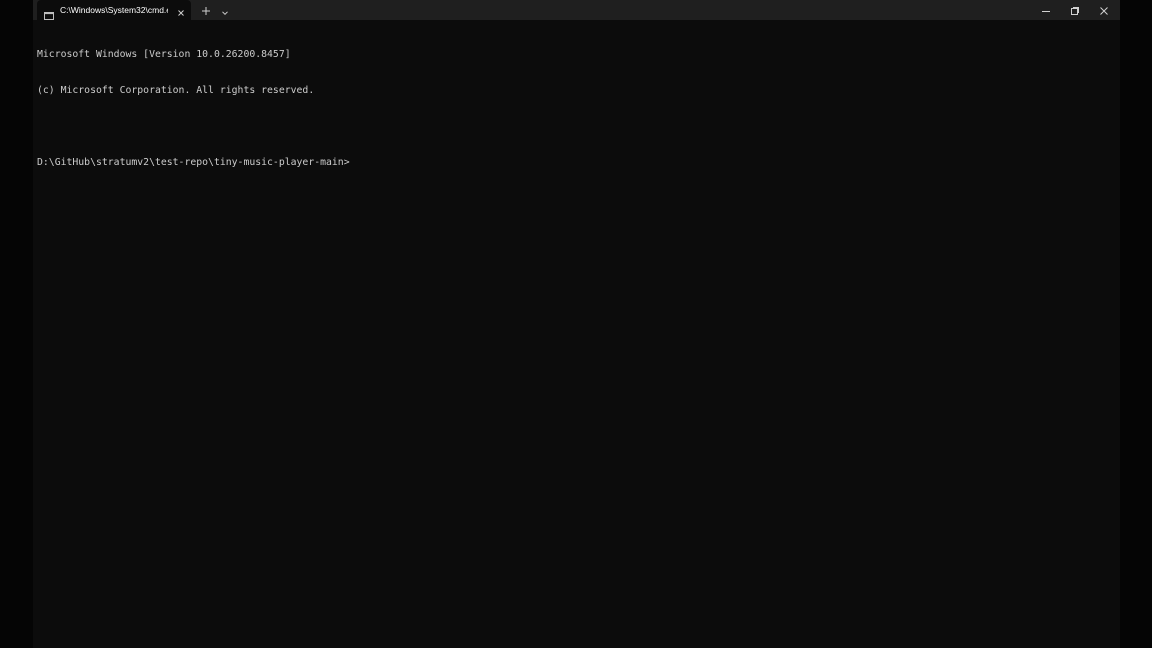 The height and width of the screenshot is (648, 1152). I want to click on close-window-icon, so click(1104, 10).